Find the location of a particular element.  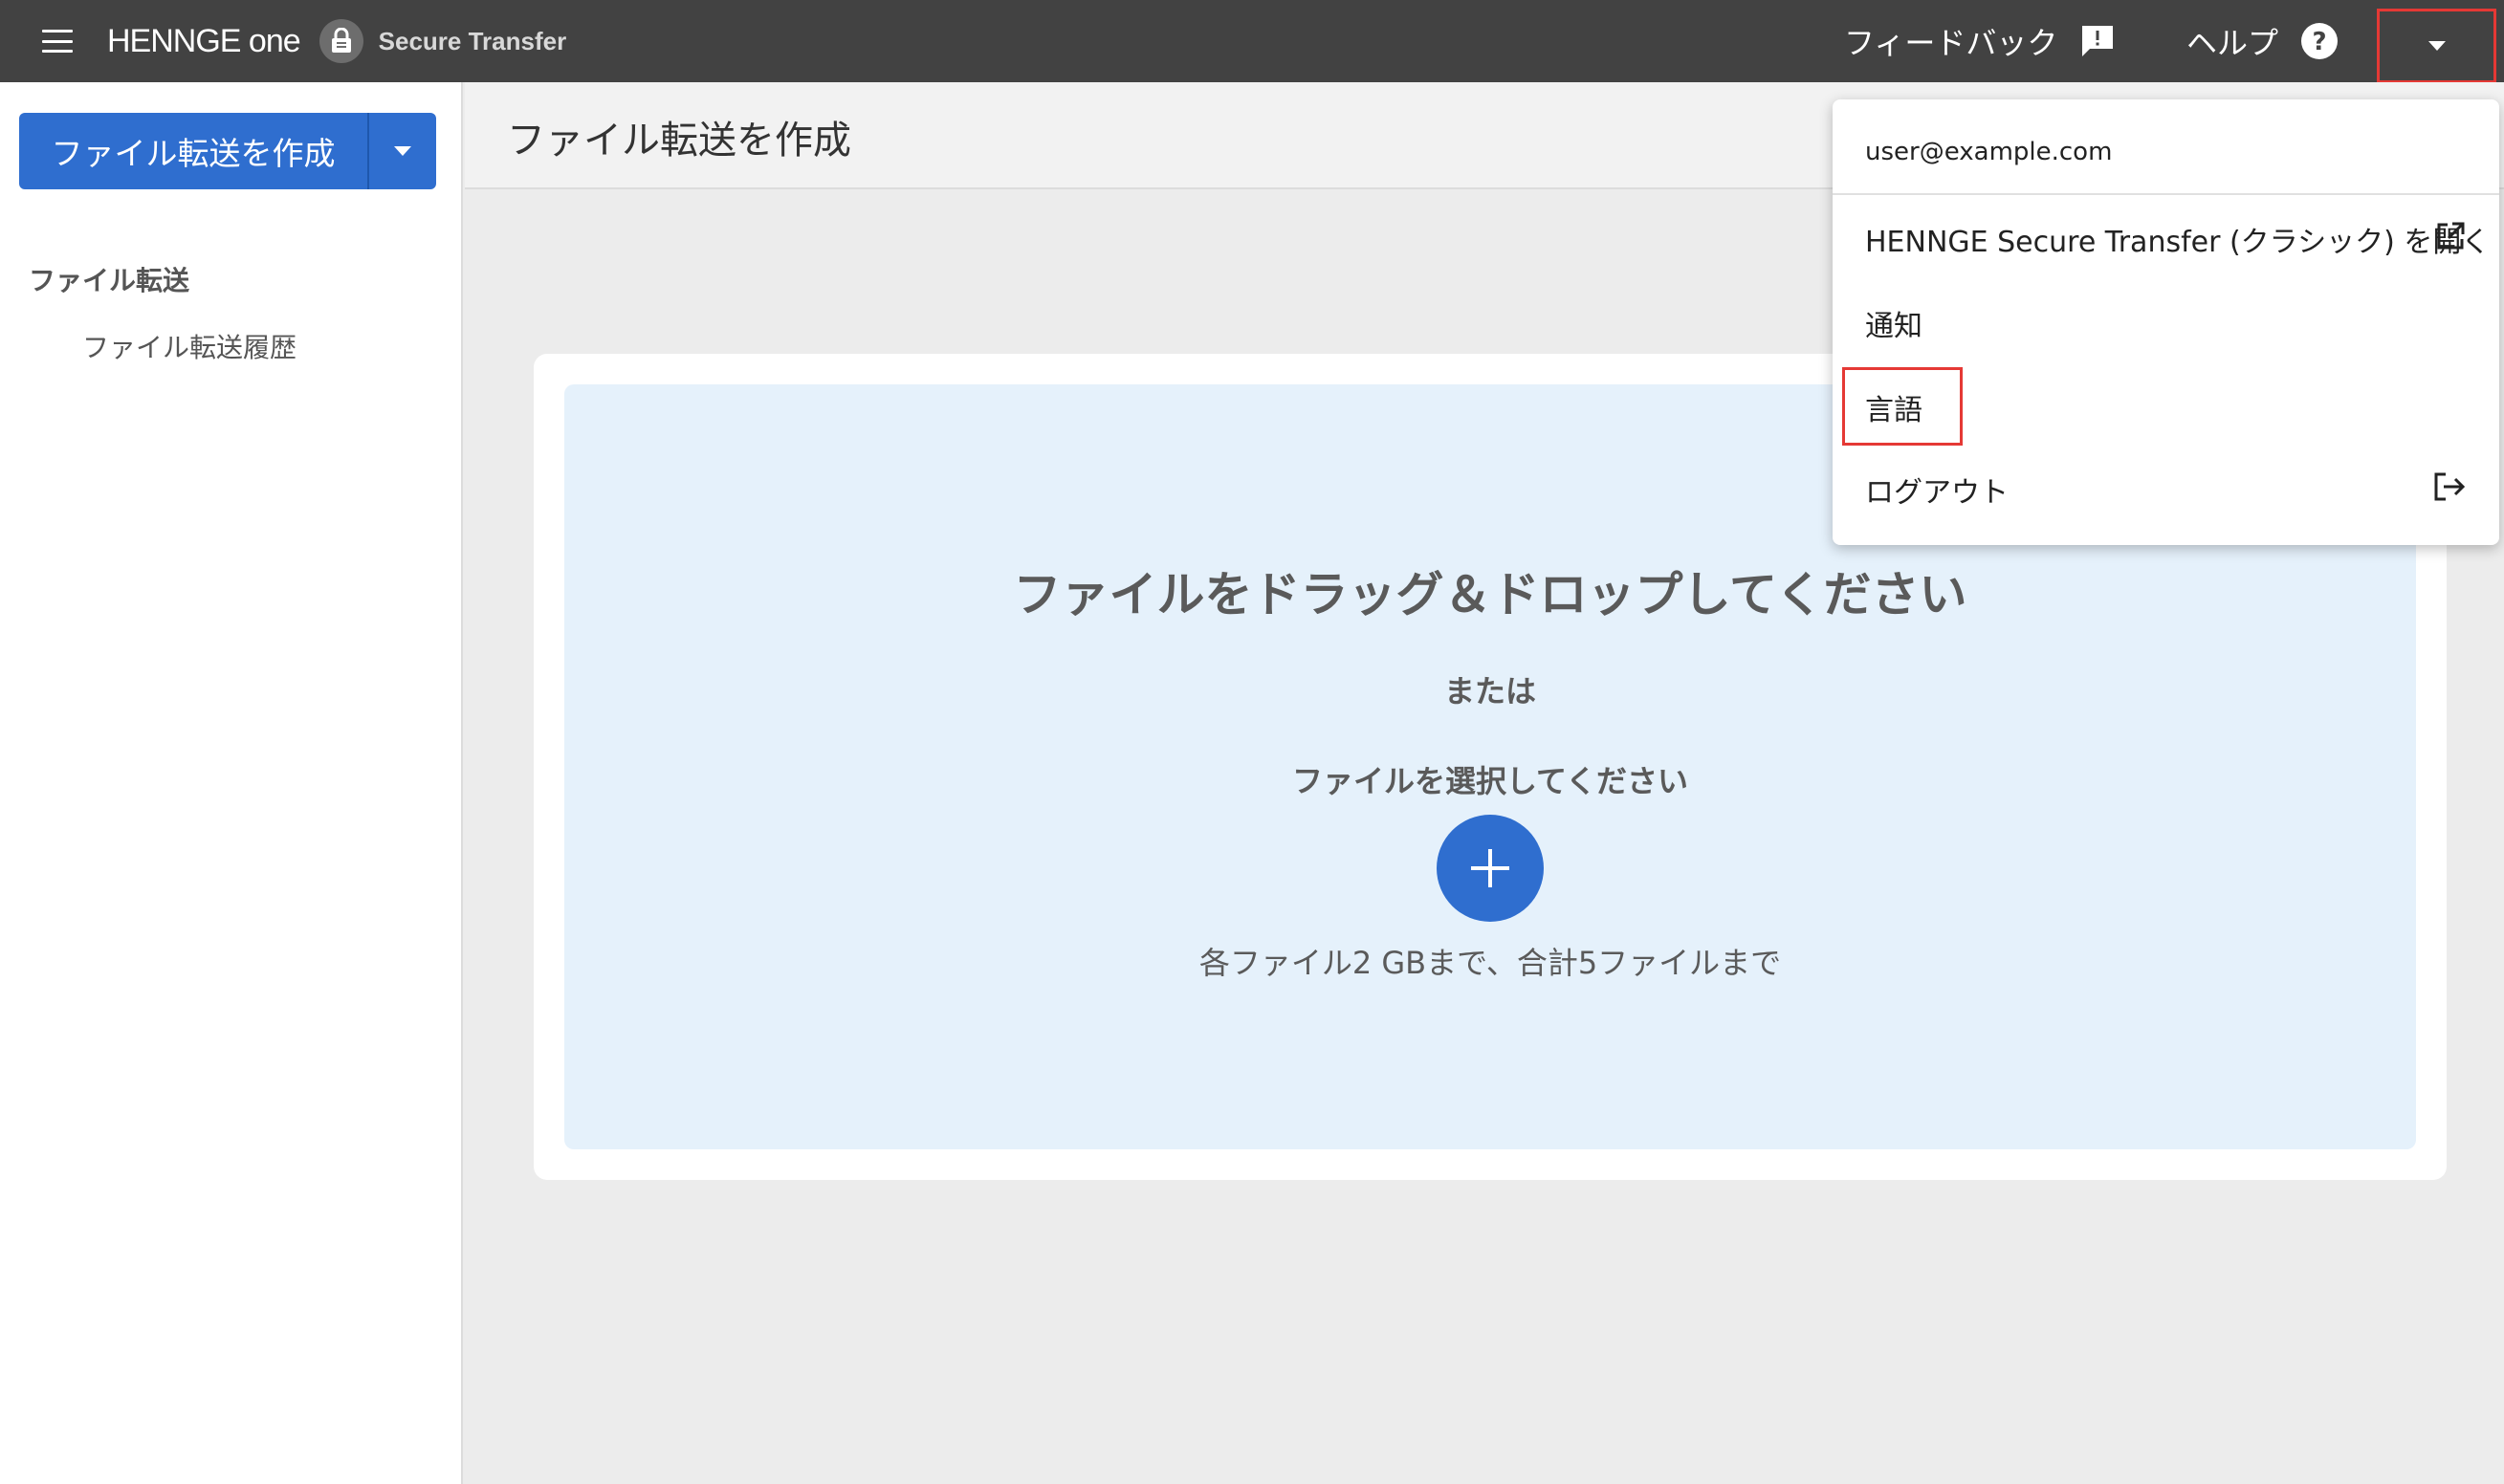

help-icon: ? is located at coordinates (2319, 41).